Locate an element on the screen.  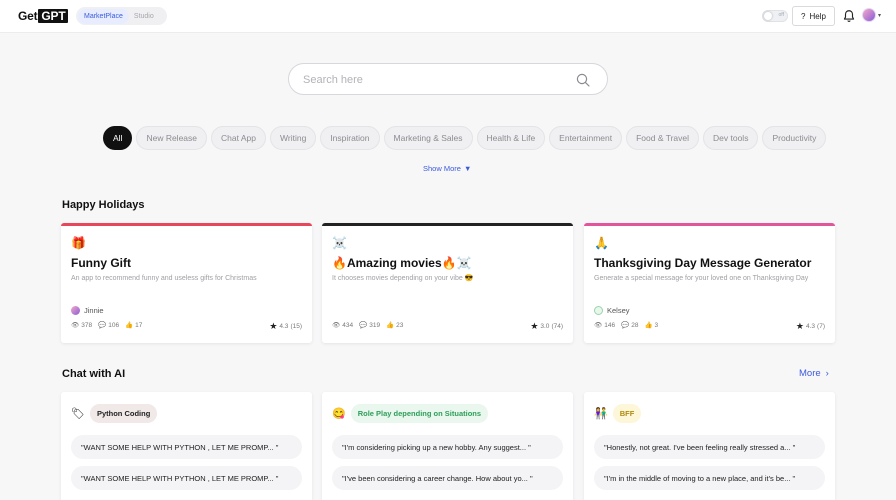
question-icon: ? is located at coordinates (803, 16).